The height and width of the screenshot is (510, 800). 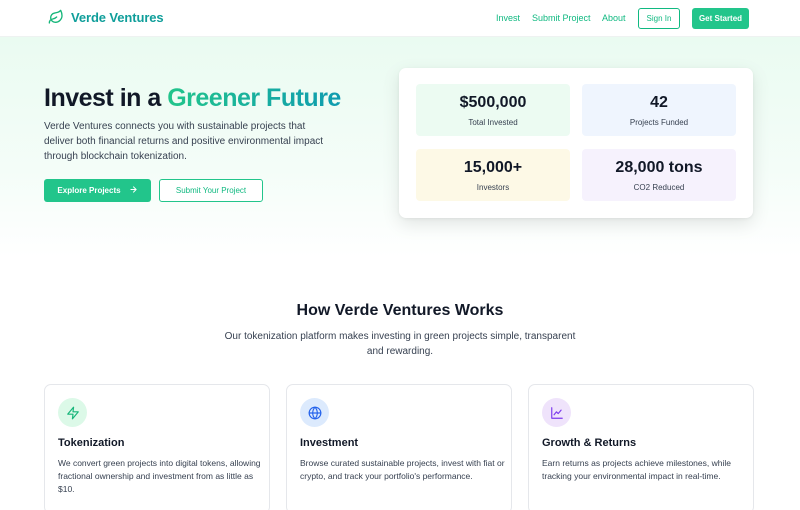 I want to click on stat-value: 15,000+, so click(x=493, y=167).